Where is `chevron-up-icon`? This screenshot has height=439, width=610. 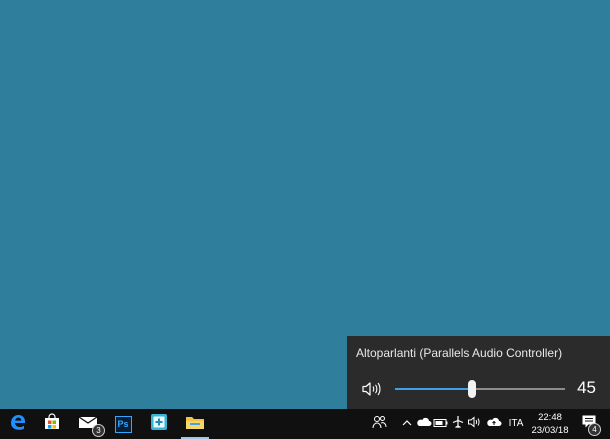
chevron-up-icon is located at coordinates (407, 424).